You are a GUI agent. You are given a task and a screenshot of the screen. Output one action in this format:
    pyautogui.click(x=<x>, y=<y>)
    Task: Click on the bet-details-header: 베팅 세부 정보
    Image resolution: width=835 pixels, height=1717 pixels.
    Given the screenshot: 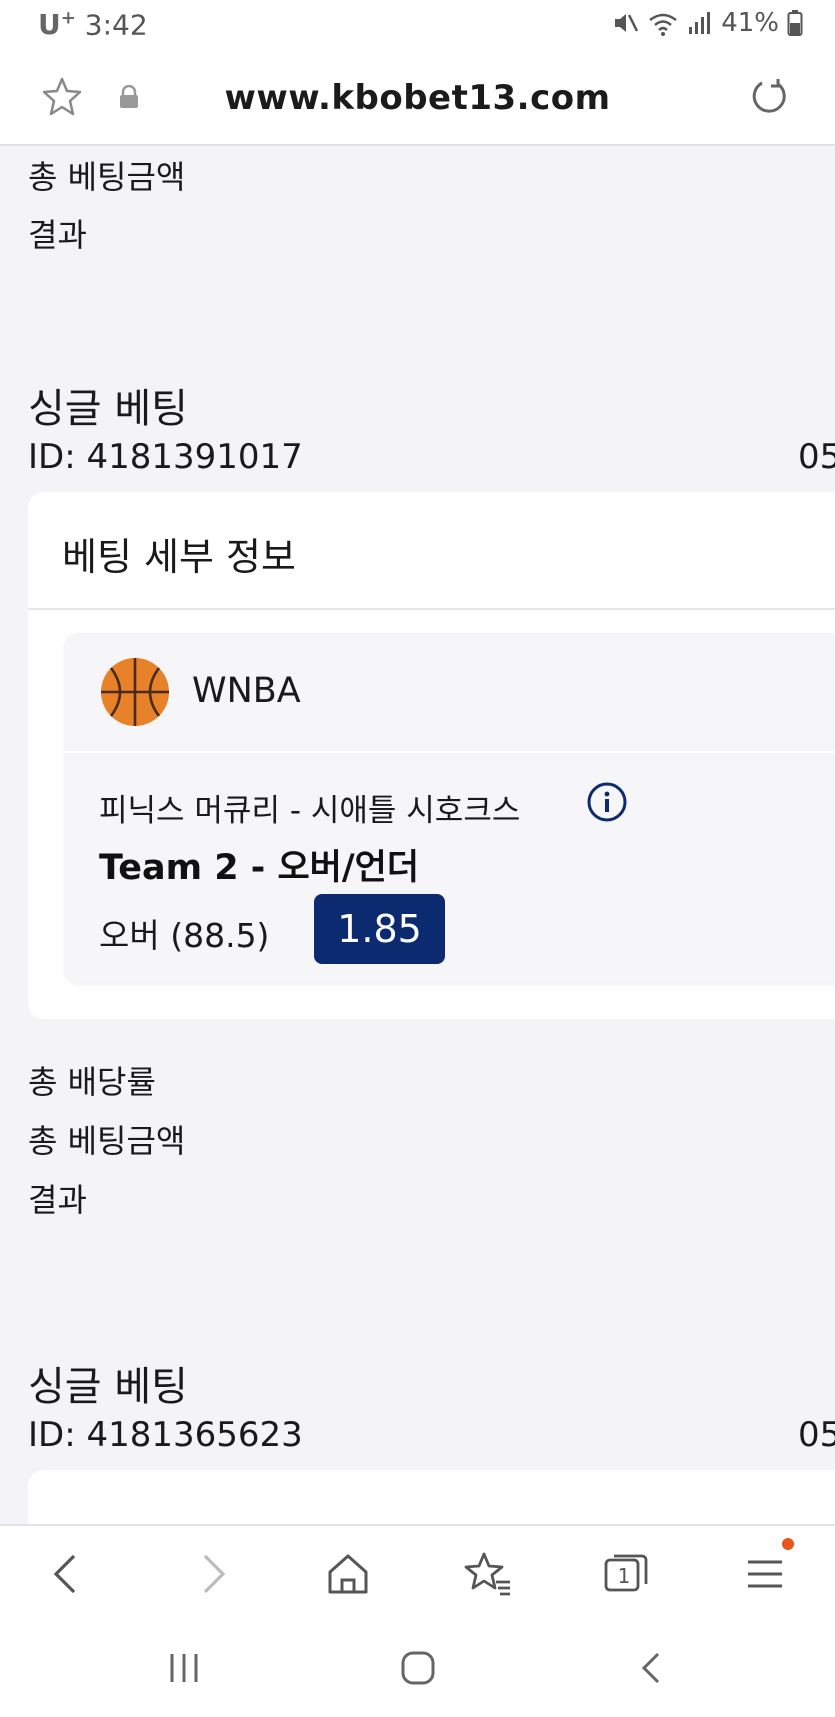 What is the action you would take?
    pyautogui.click(x=179, y=557)
    